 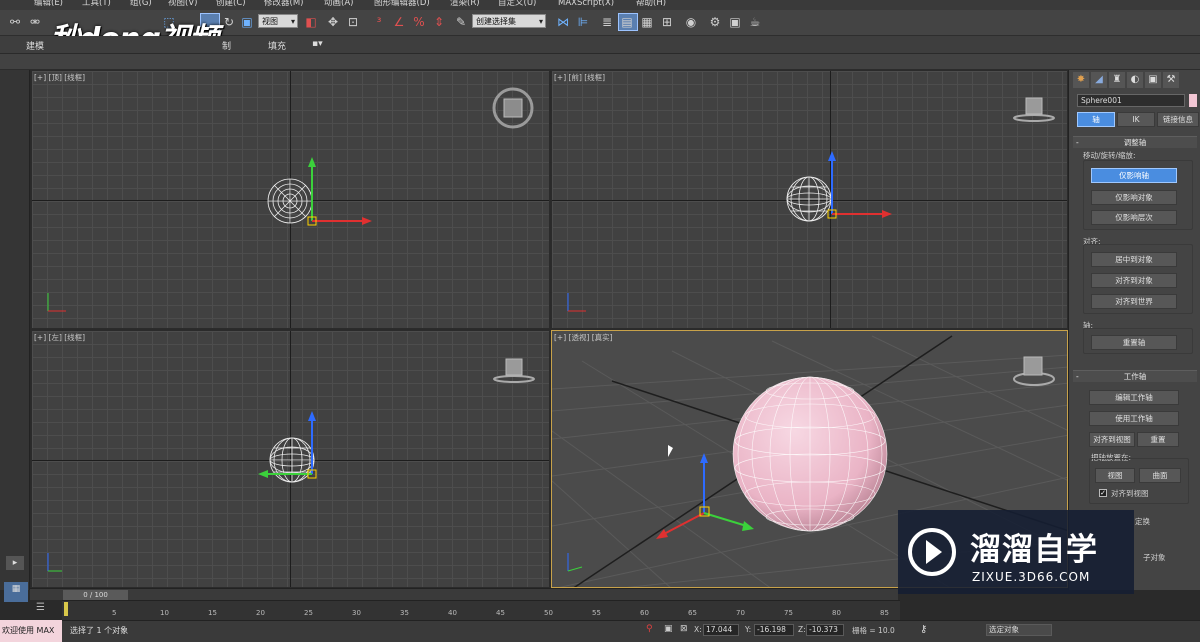 I want to click on reset-pivot-button: 重置轴, so click(x=1134, y=342).